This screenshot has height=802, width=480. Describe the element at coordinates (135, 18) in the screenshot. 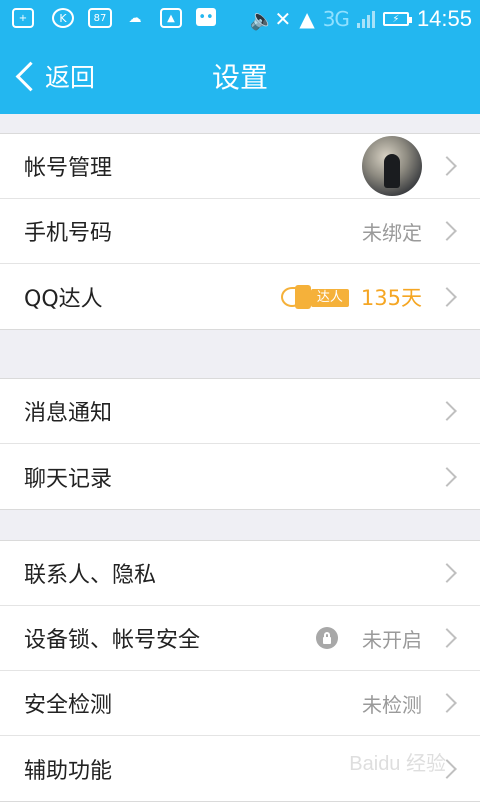

I see `wechat-icon: ☁` at that location.